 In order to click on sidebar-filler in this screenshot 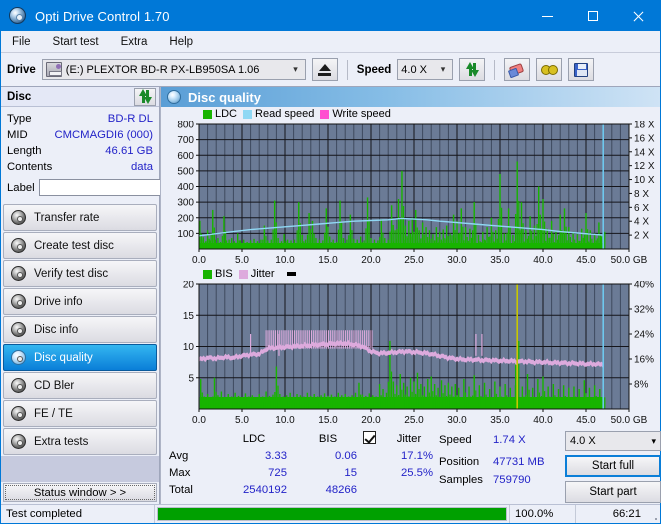, I will do `click(80, 469)`.